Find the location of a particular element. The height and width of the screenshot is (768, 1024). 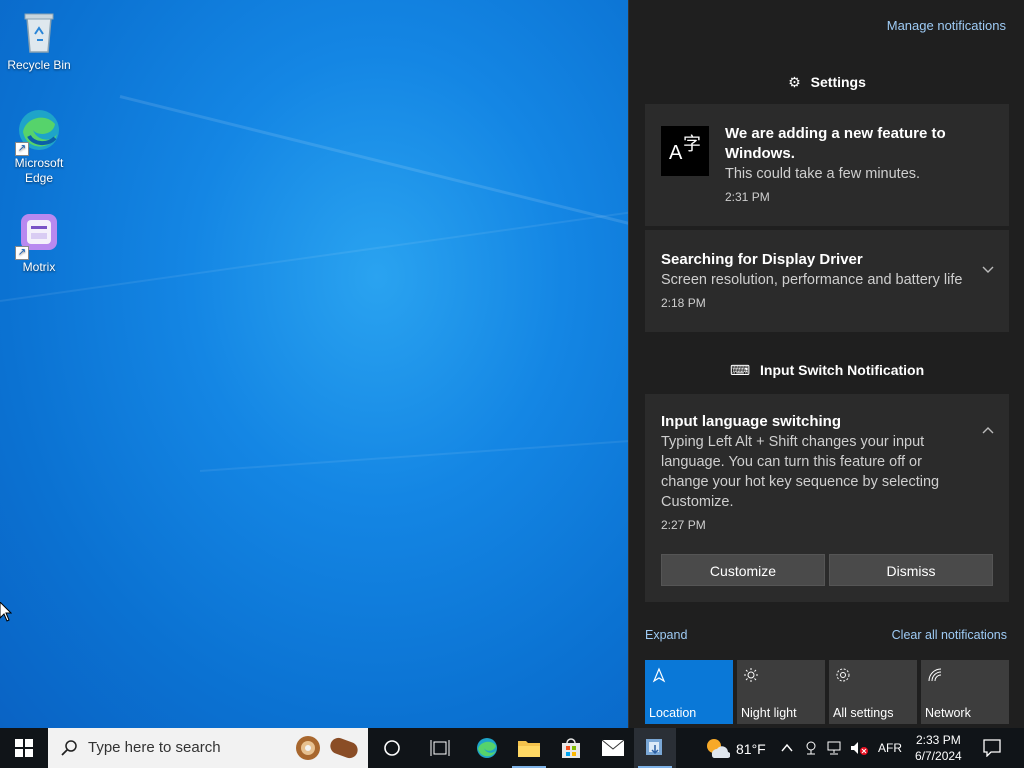

dismiss-button: Dismiss is located at coordinates (911, 570).